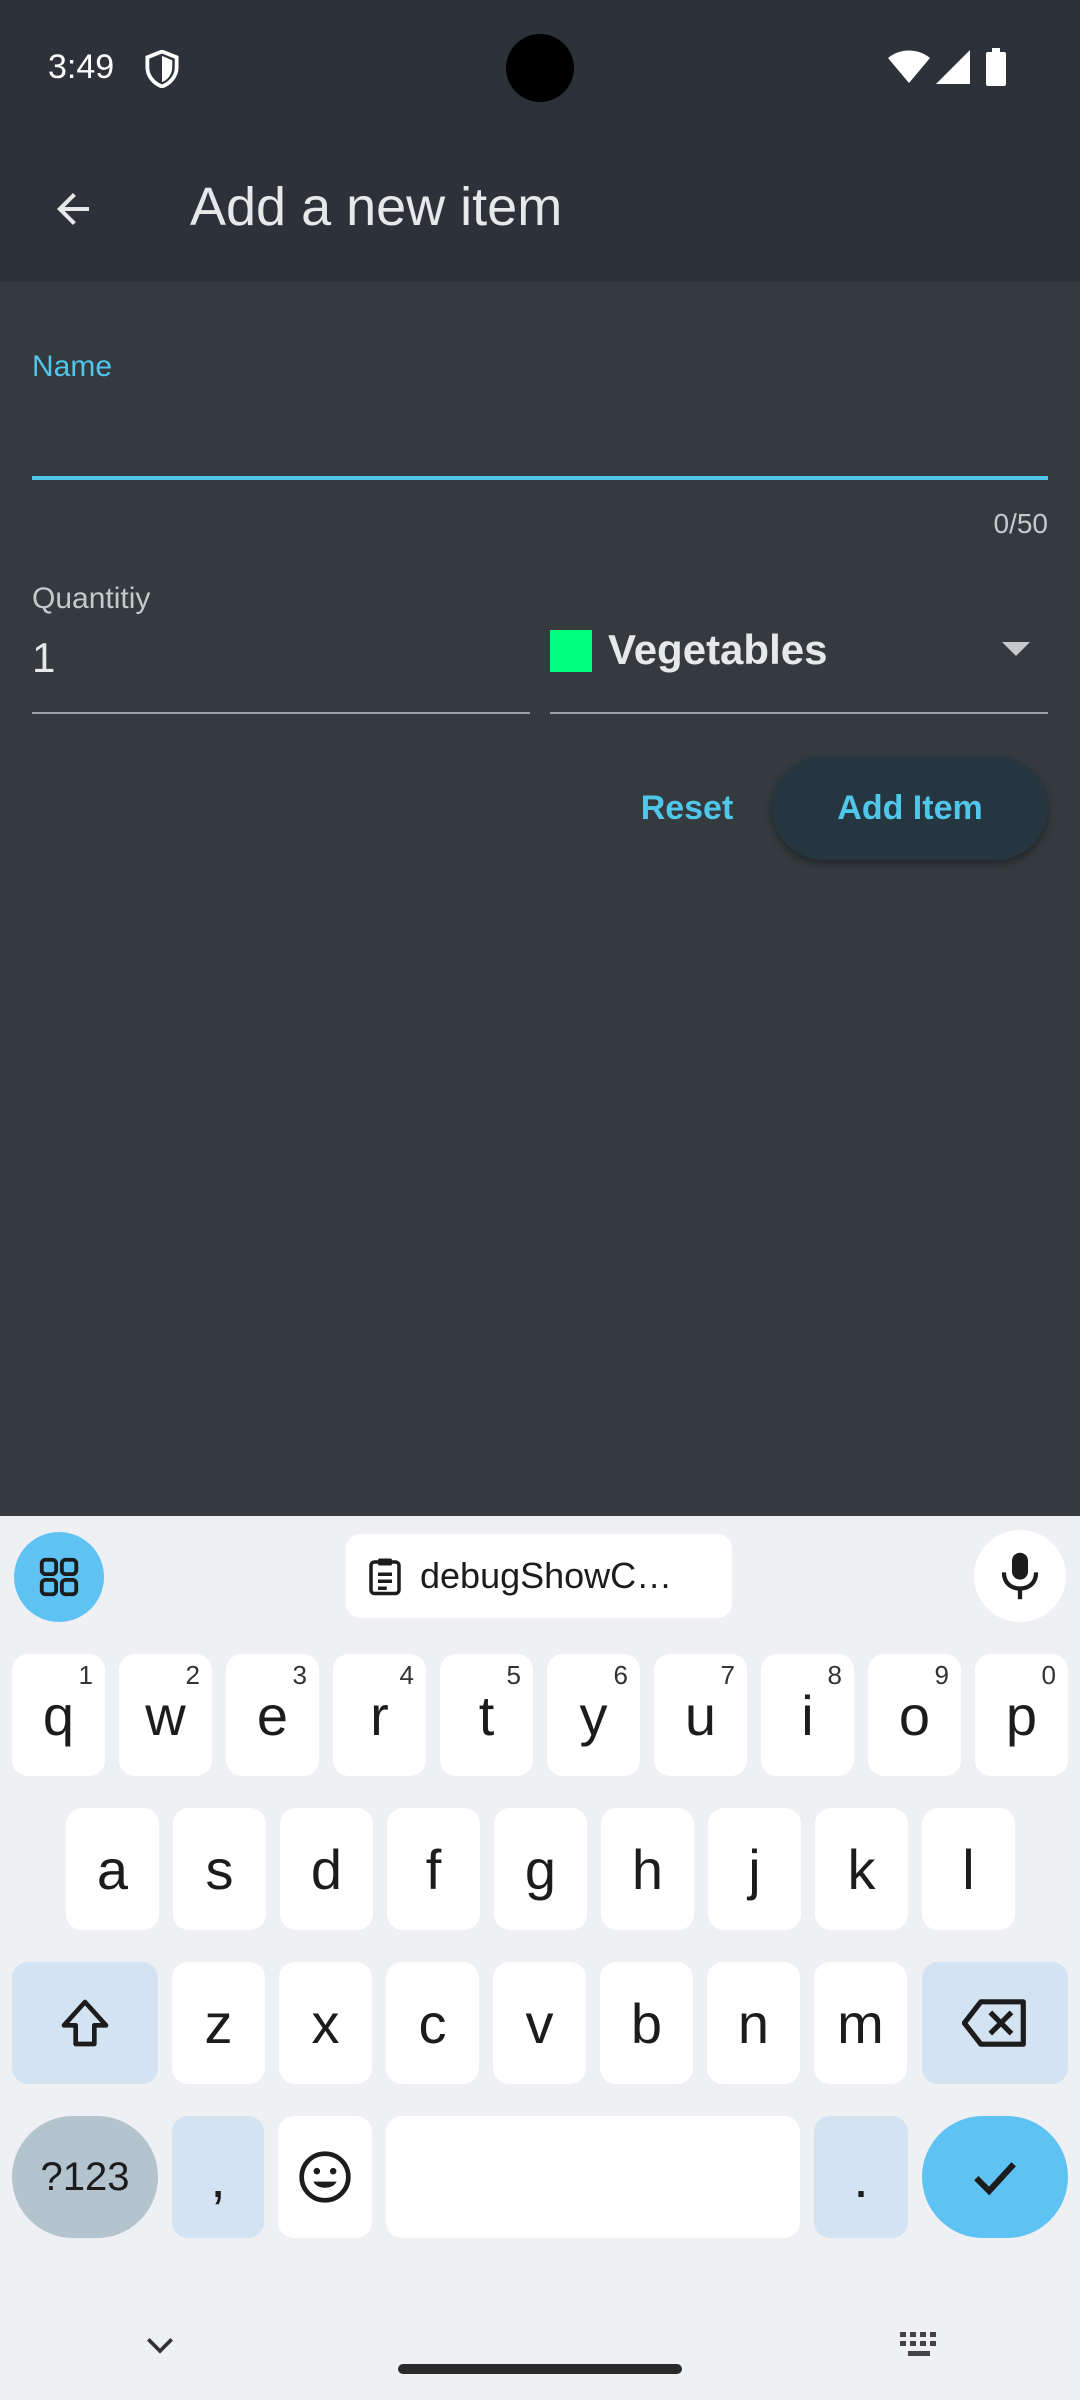 Image resolution: width=1080 pixels, height=2400 pixels. I want to click on key-c: c, so click(432, 2023).